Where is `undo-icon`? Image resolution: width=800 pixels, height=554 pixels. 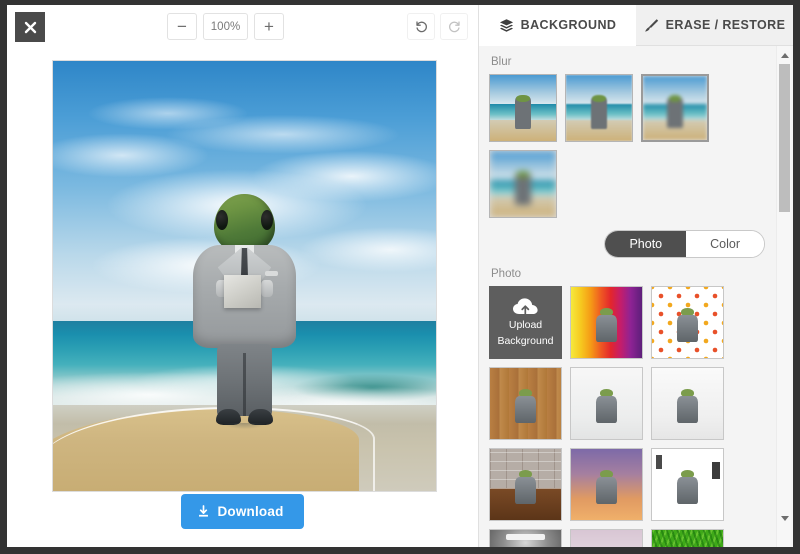
undo-icon is located at coordinates (421, 27).